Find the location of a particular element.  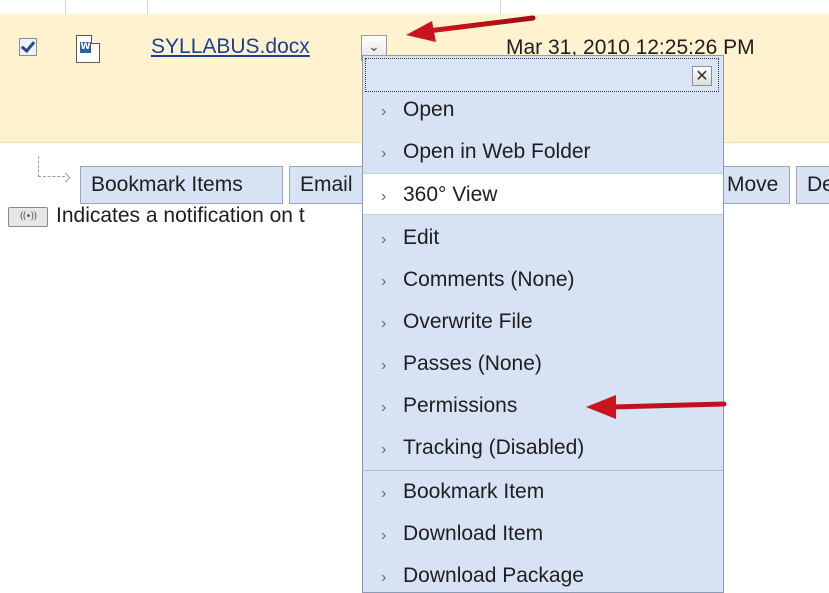

delete-button: De is located at coordinates (812, 185).